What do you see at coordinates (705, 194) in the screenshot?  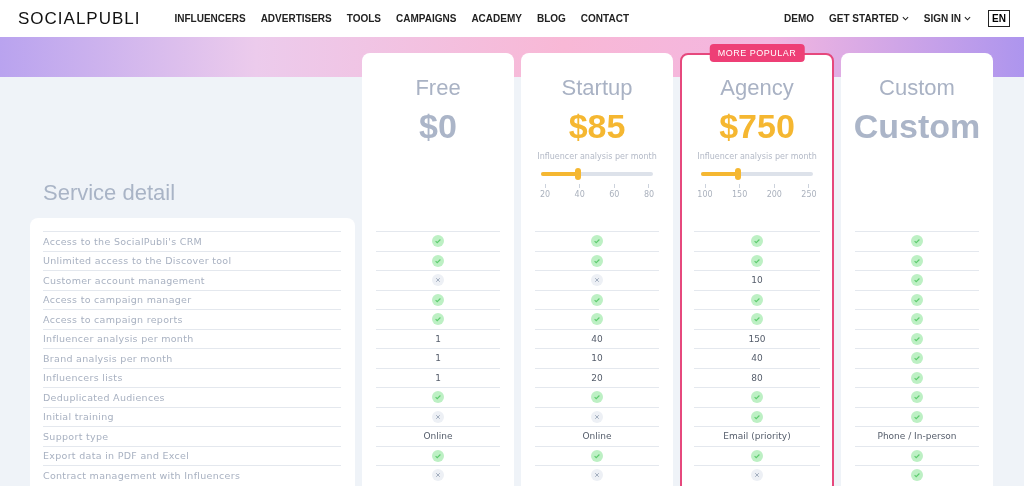 I see `tick-label: 100` at bounding box center [705, 194].